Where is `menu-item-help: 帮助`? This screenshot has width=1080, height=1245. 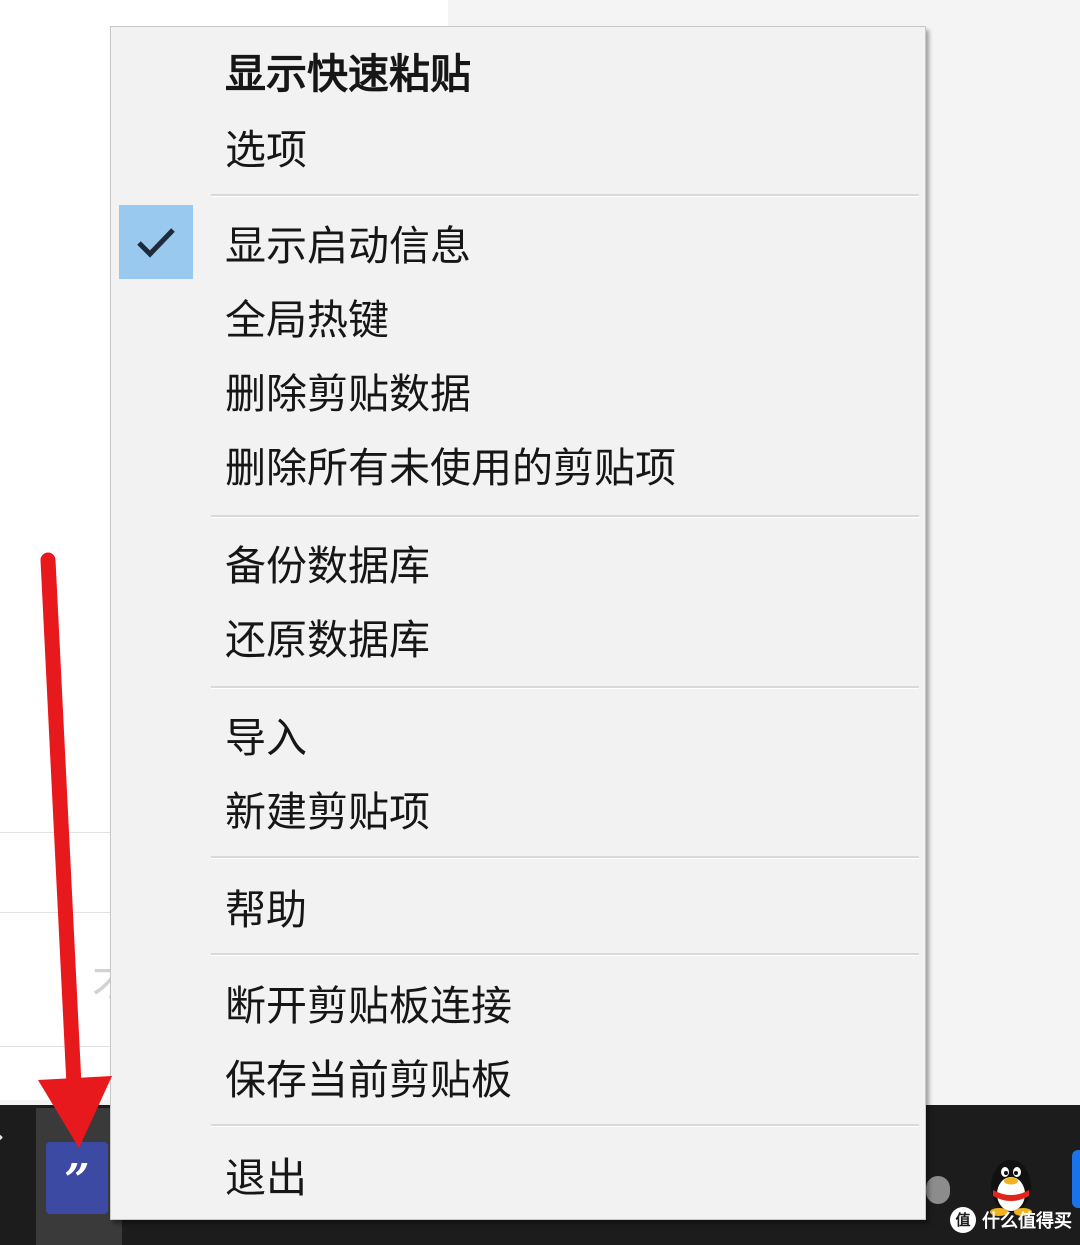
menu-item-help: 帮助 is located at coordinates (518, 910).